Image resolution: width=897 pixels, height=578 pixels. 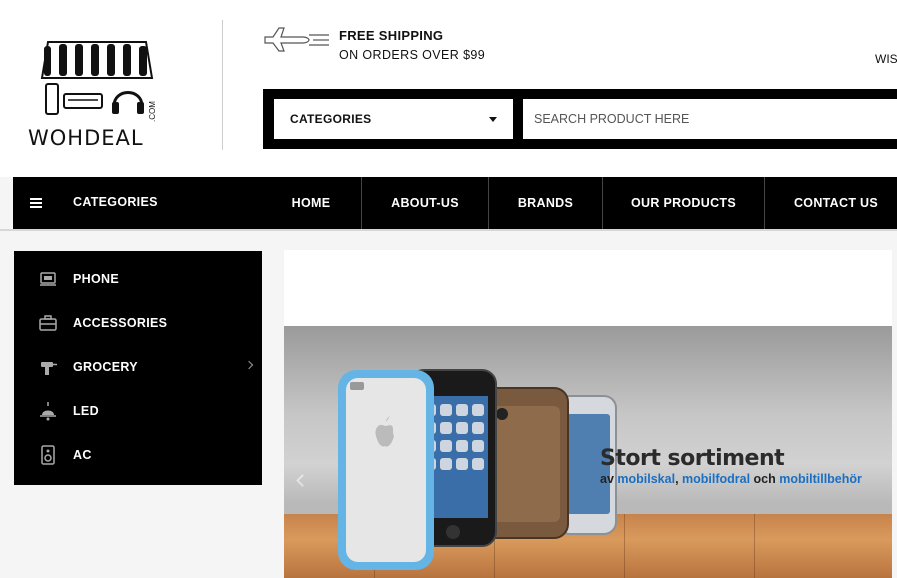 I want to click on nav-contact-us: CONTACT US, so click(x=831, y=203).